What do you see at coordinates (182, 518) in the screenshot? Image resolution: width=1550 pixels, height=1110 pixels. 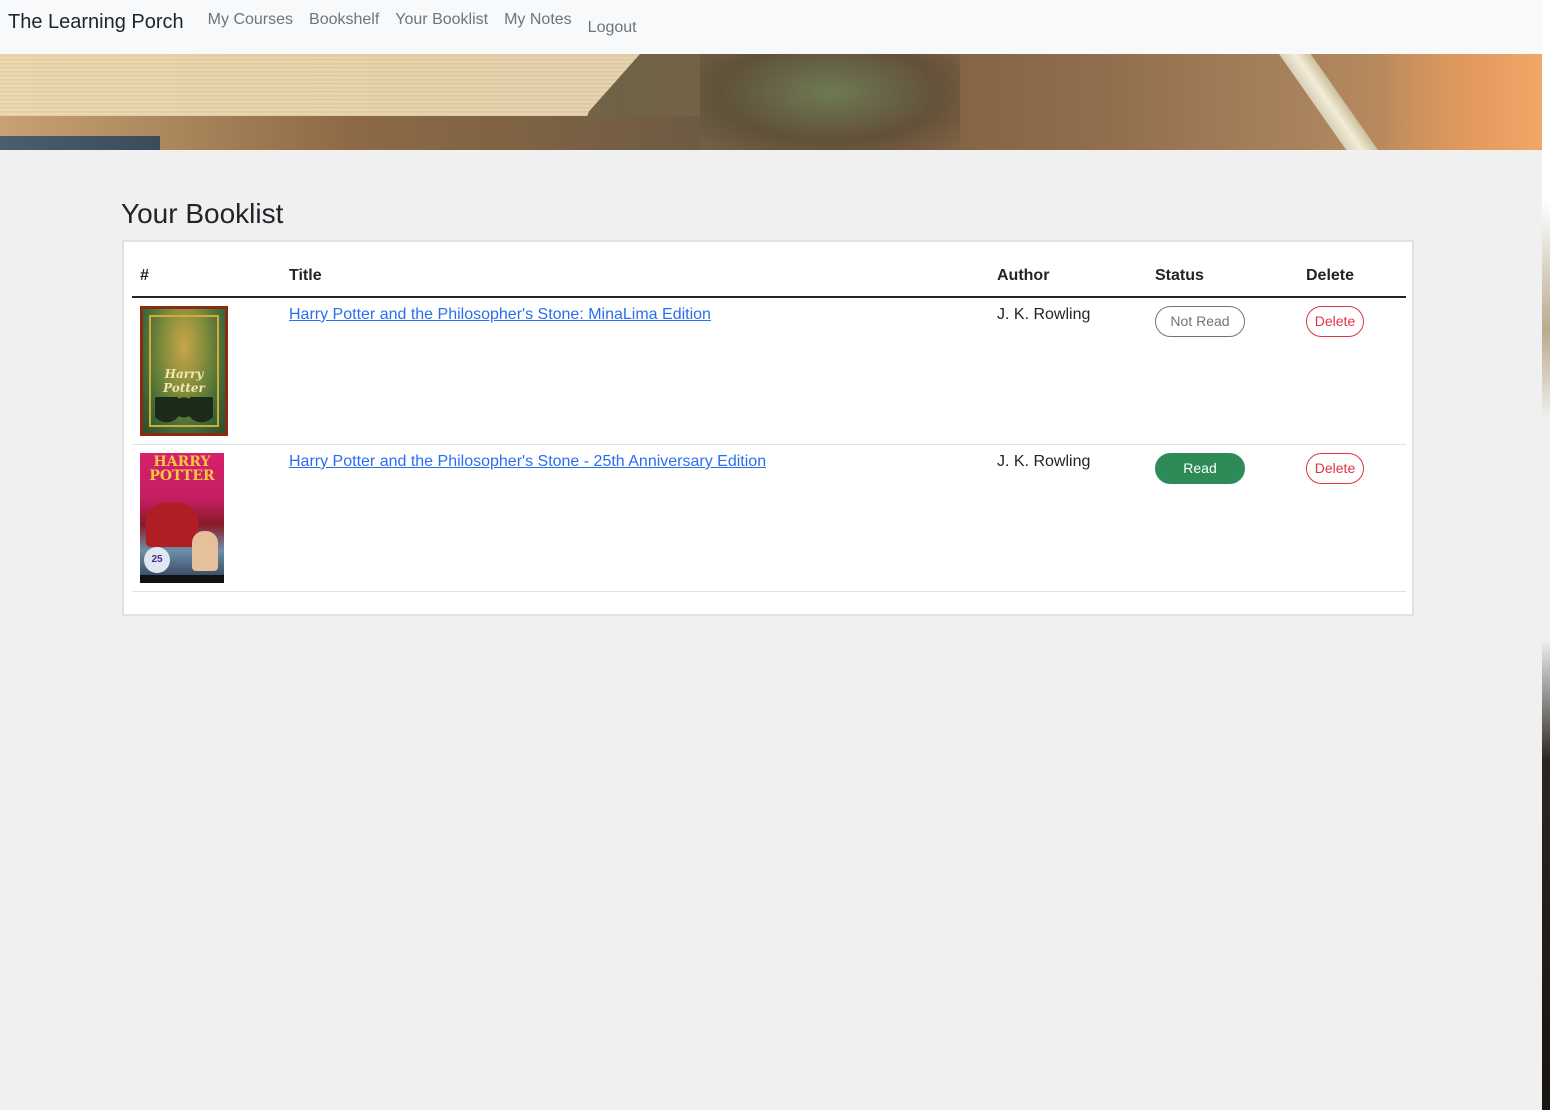 I see `book-cover-image: HARRY POTTER 25` at bounding box center [182, 518].